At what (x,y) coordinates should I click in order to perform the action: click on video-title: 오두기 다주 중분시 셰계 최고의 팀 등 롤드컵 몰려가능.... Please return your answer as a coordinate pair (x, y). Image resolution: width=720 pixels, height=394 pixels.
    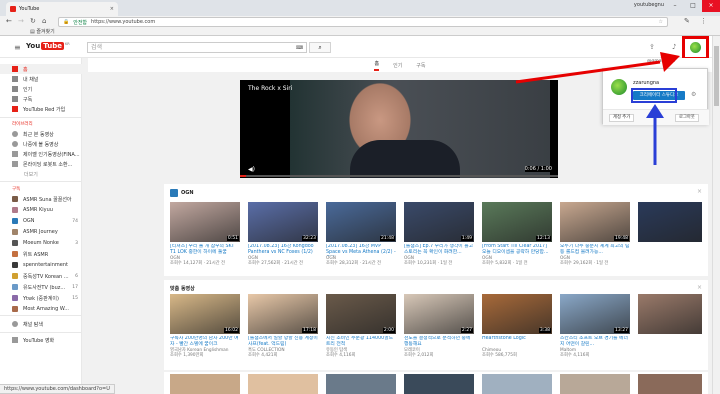
    Looking at the image, I should click on (595, 250).